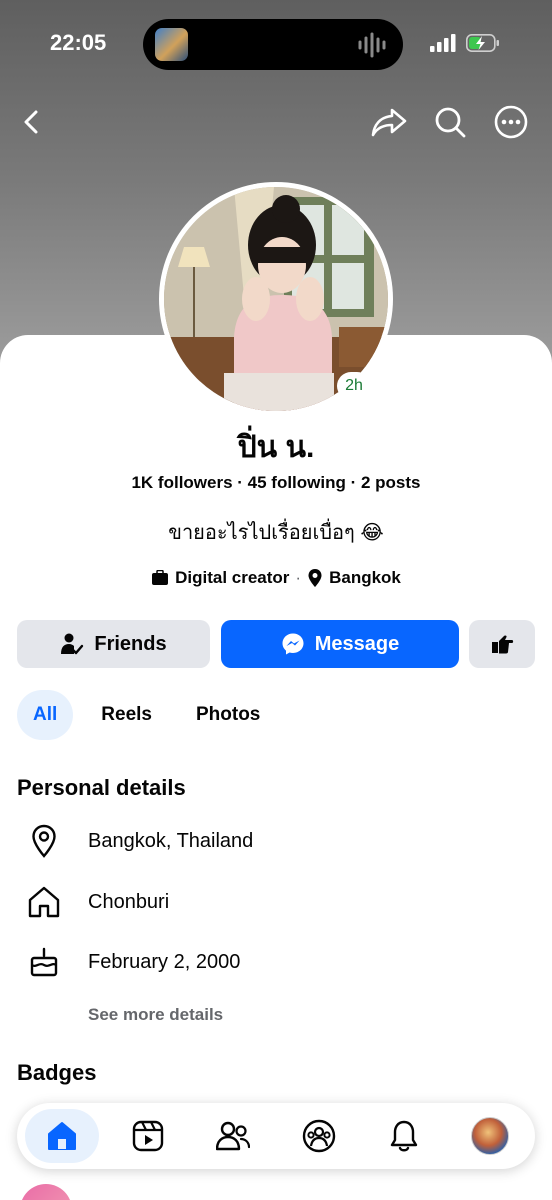 Image resolution: width=552 pixels, height=1200 pixels. What do you see at coordinates (354, 386) in the screenshot?
I see `story-age-badge: 2h` at bounding box center [354, 386].